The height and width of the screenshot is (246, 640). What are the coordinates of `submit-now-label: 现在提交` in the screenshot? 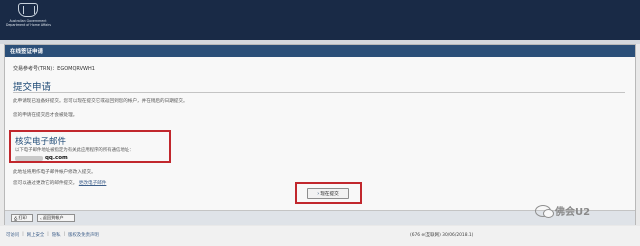 It's located at (329, 194).